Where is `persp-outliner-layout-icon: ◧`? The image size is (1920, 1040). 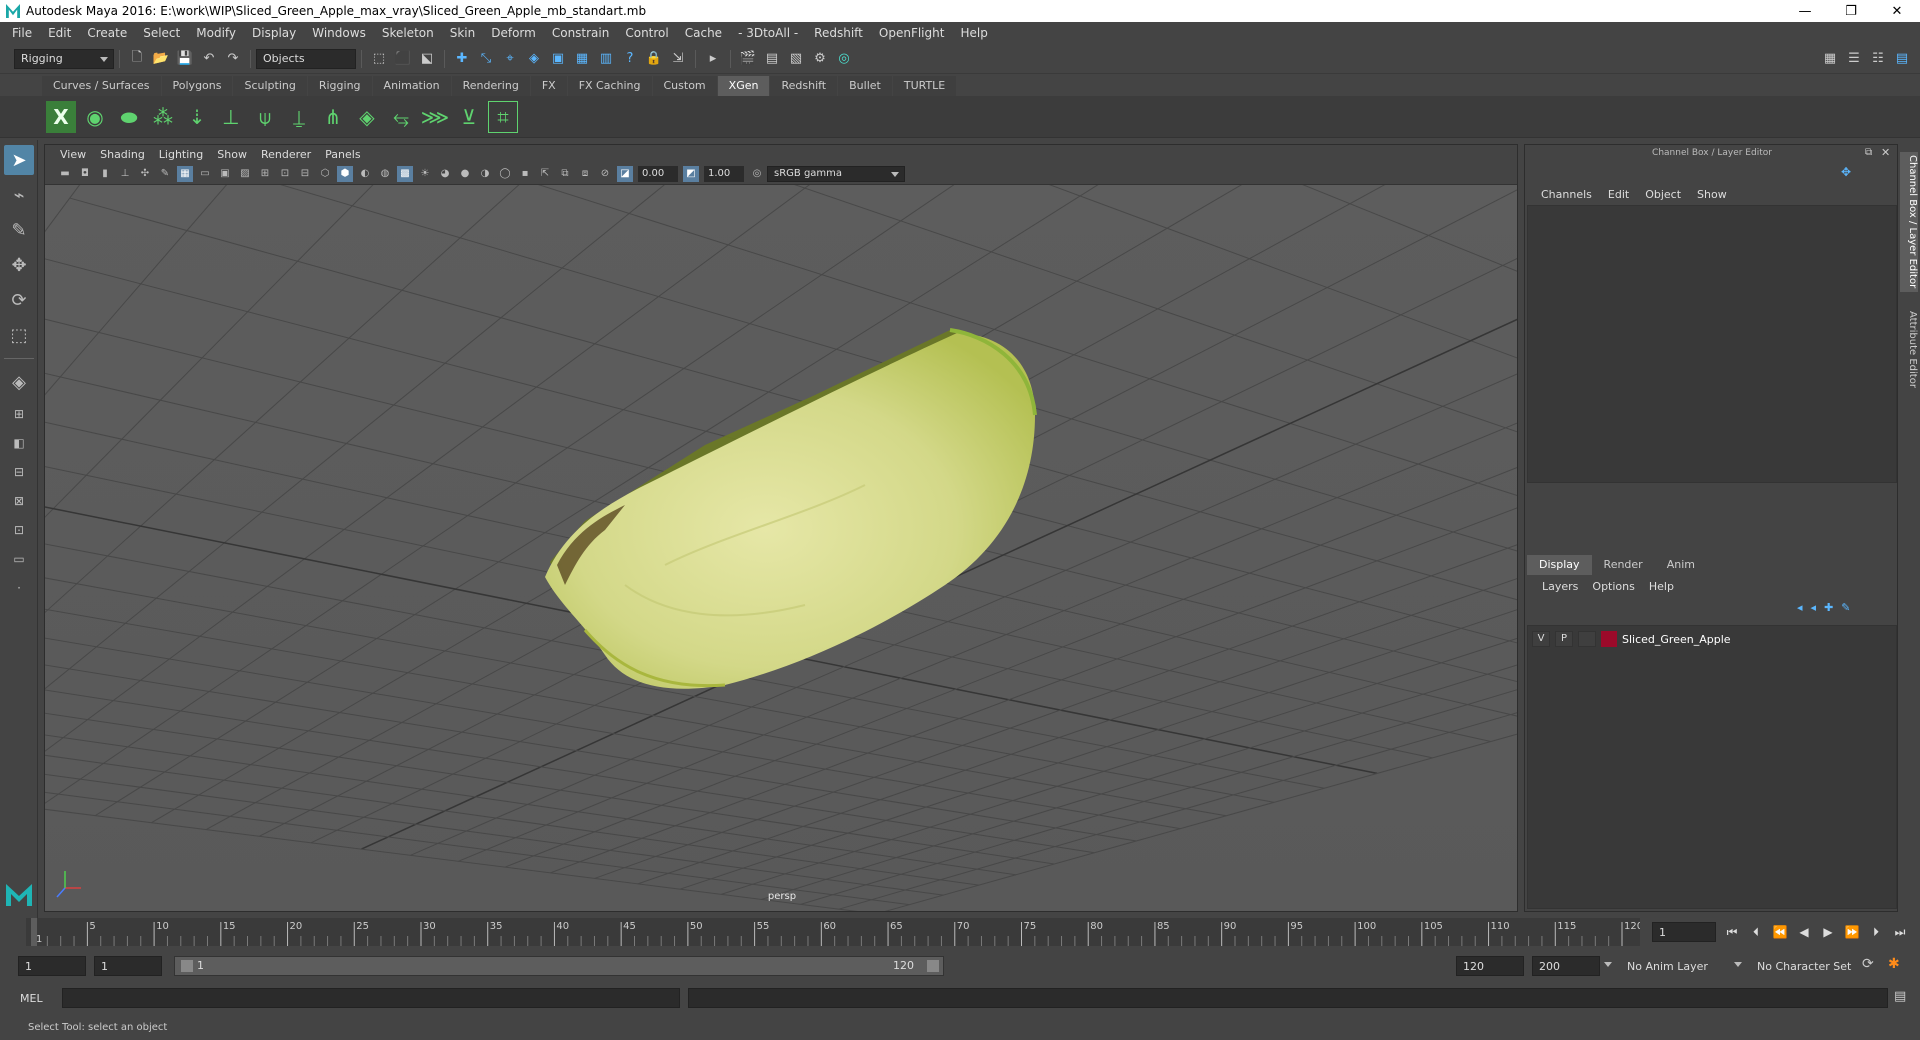
persp-outliner-layout-icon: ◧ is located at coordinates (19, 443).